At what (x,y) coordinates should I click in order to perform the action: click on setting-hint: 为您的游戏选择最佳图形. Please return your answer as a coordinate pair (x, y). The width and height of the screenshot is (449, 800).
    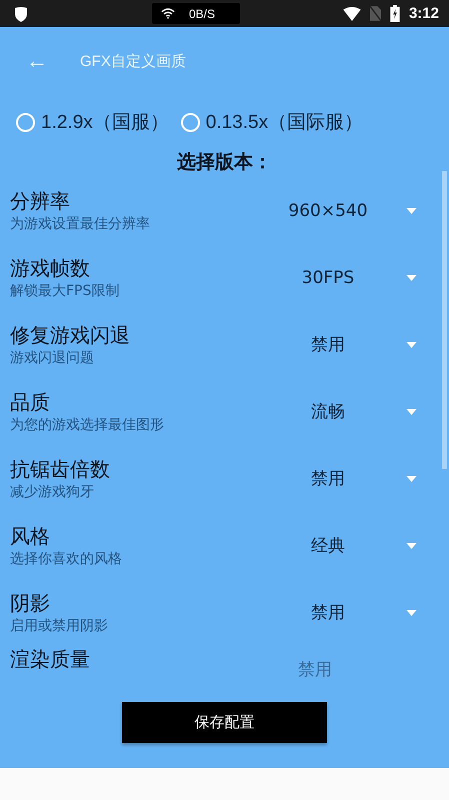
    Looking at the image, I should click on (87, 425).